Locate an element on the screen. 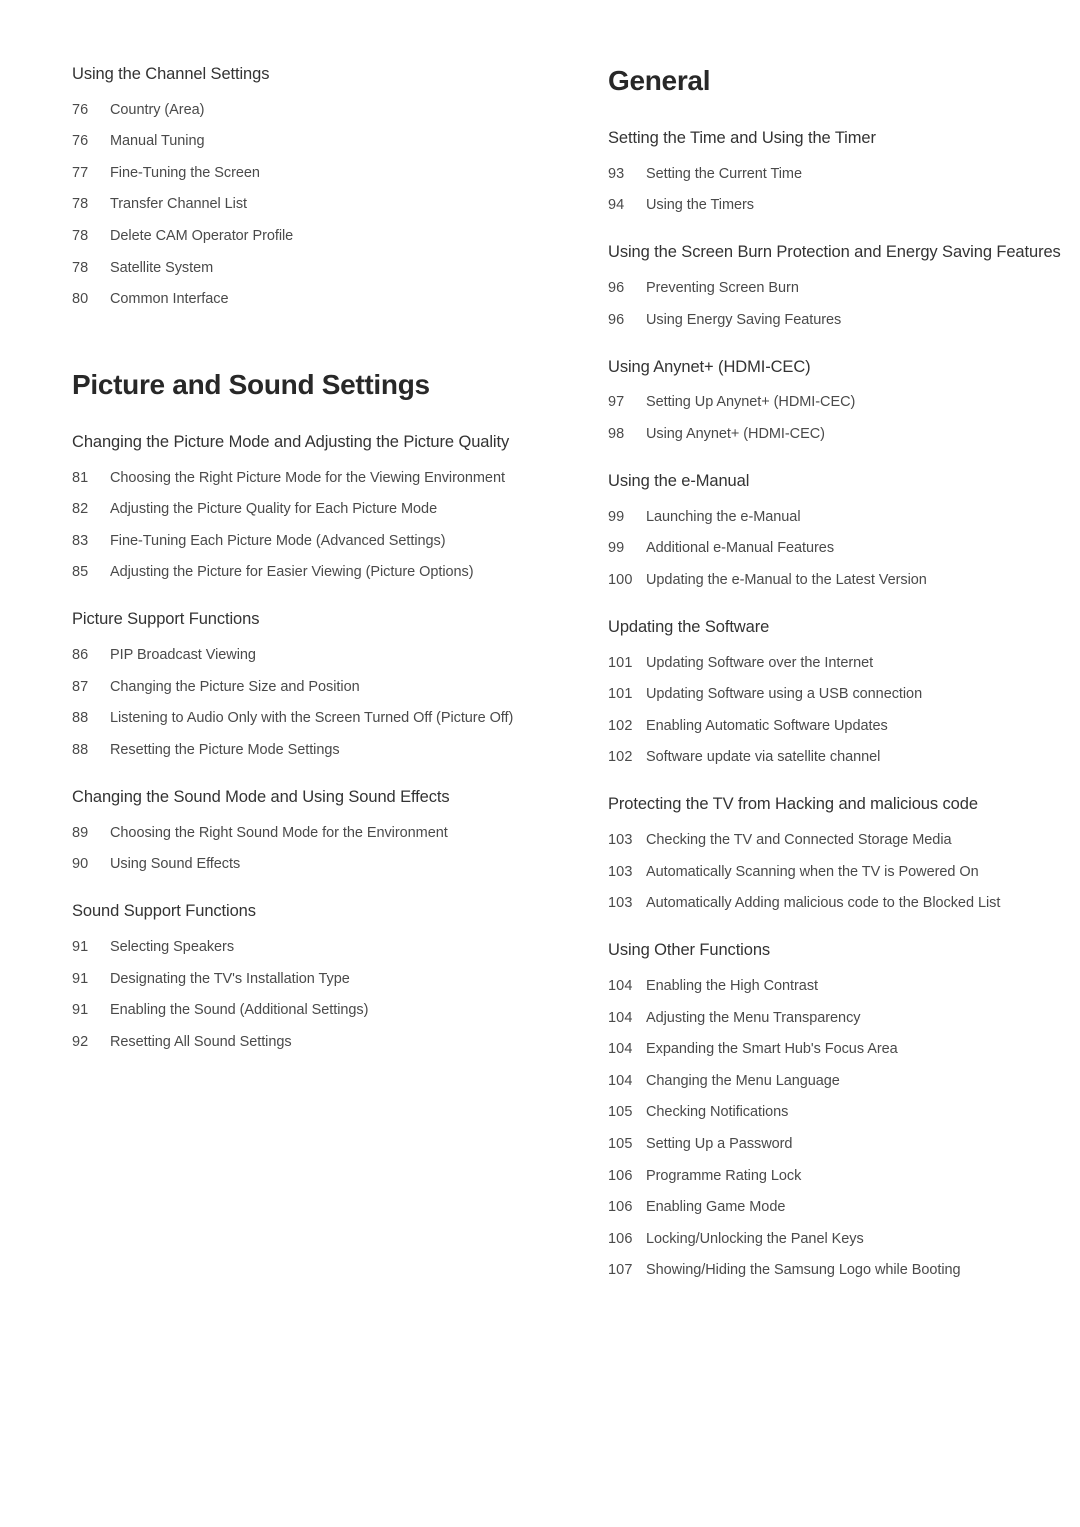 Image resolution: width=1080 pixels, height=1527 pixels. toc-entry: 76 Country (Area) is located at coordinates (306, 110).